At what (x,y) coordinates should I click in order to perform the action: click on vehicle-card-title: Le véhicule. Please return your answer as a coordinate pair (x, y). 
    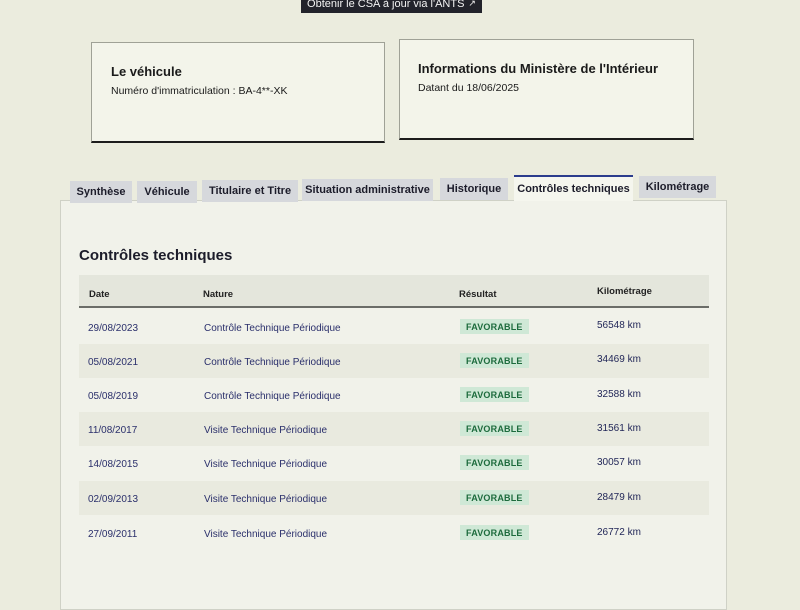
    Looking at the image, I should click on (146, 71).